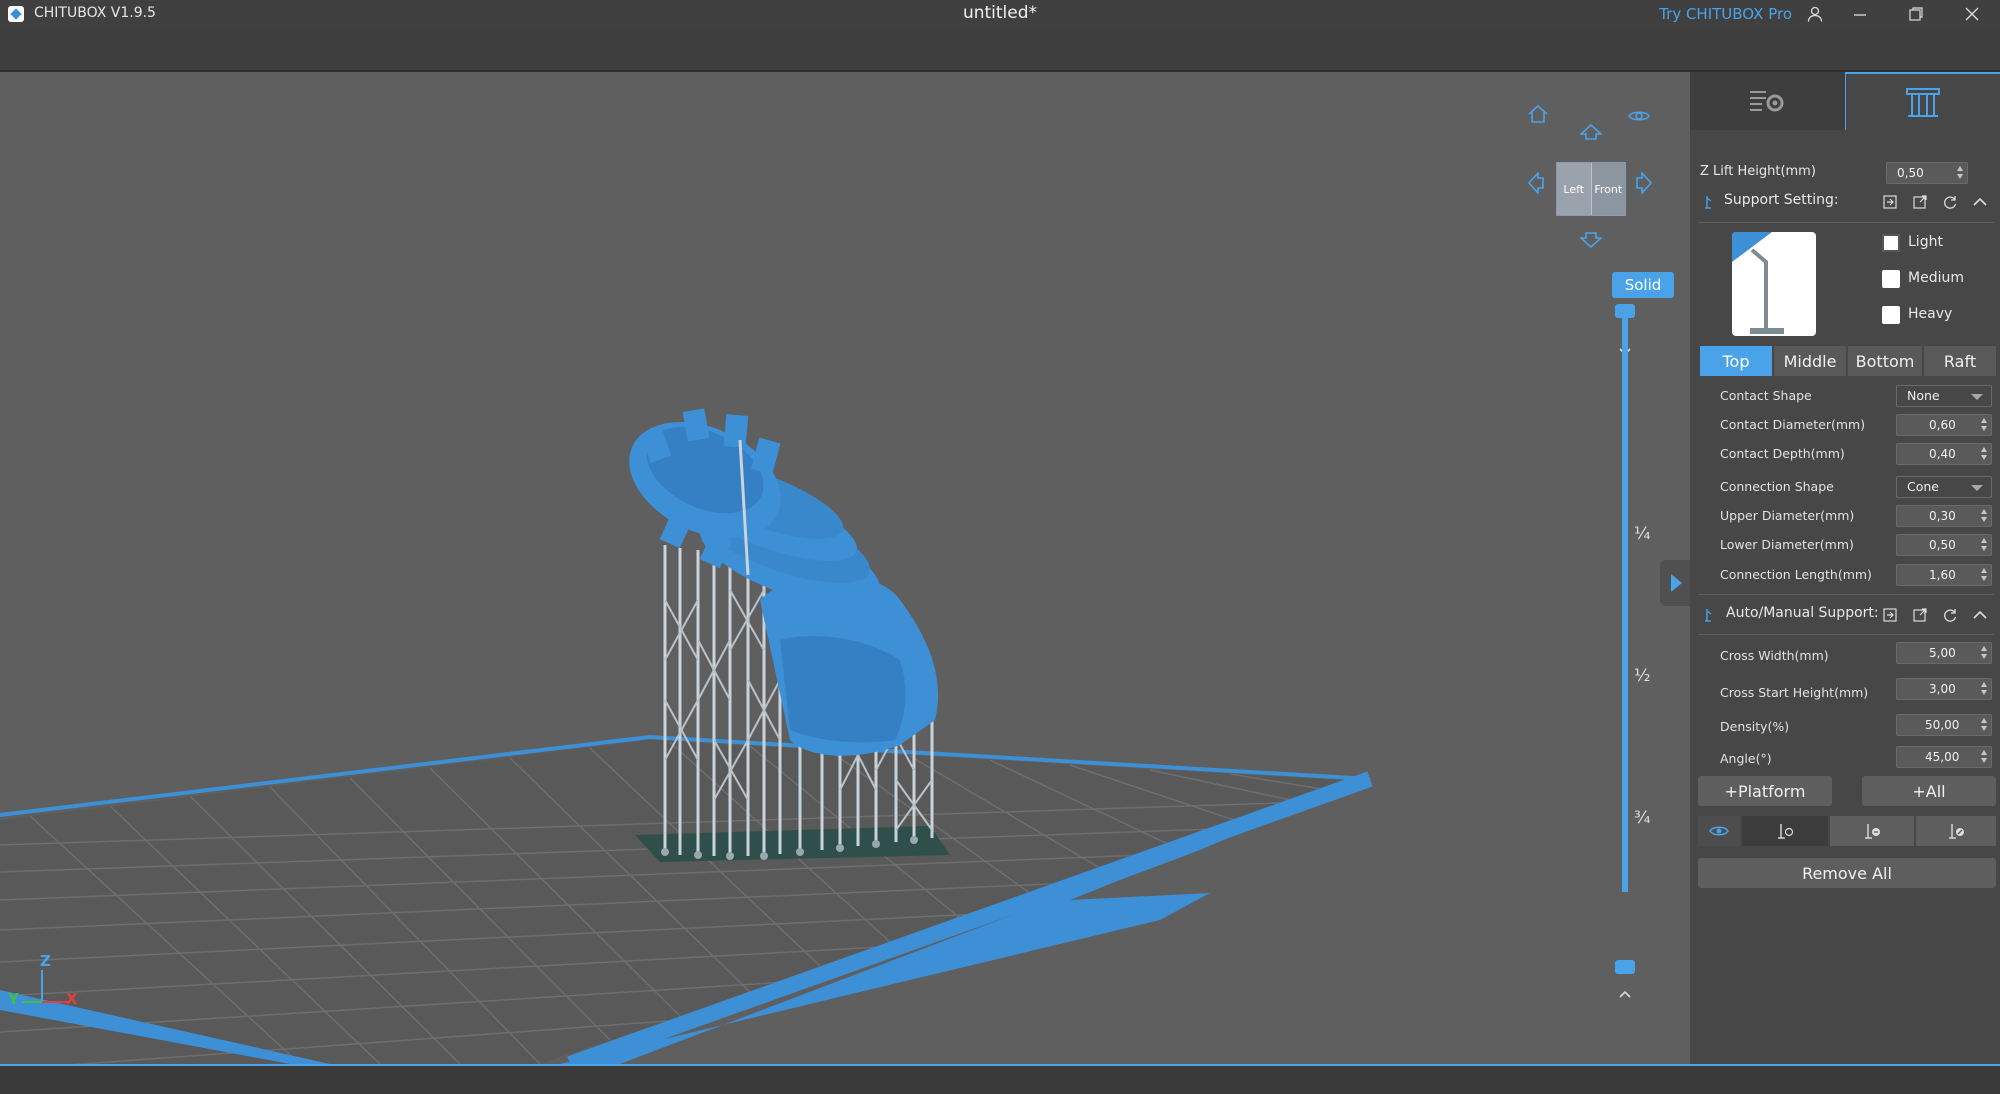 This screenshot has height=1094, width=2000. I want to click on auto-manual-title: Auto/Manual Support:, so click(1802, 613).